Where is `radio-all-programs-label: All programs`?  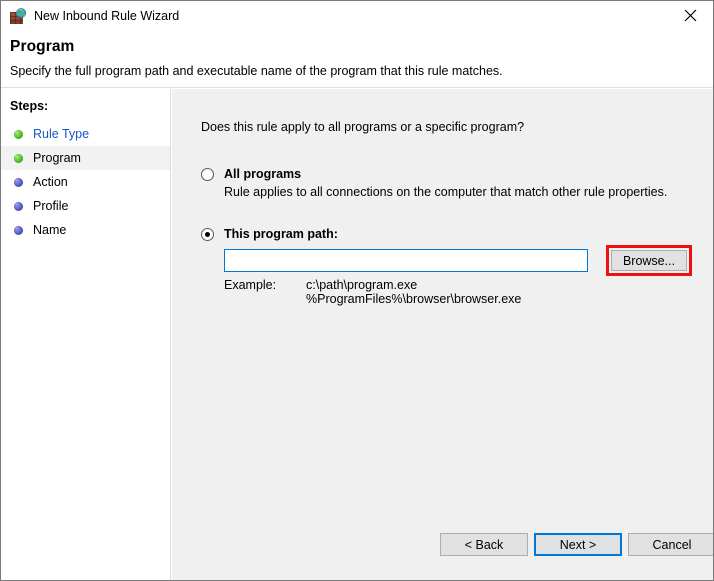
radio-all-programs-label: All programs is located at coordinates (263, 174).